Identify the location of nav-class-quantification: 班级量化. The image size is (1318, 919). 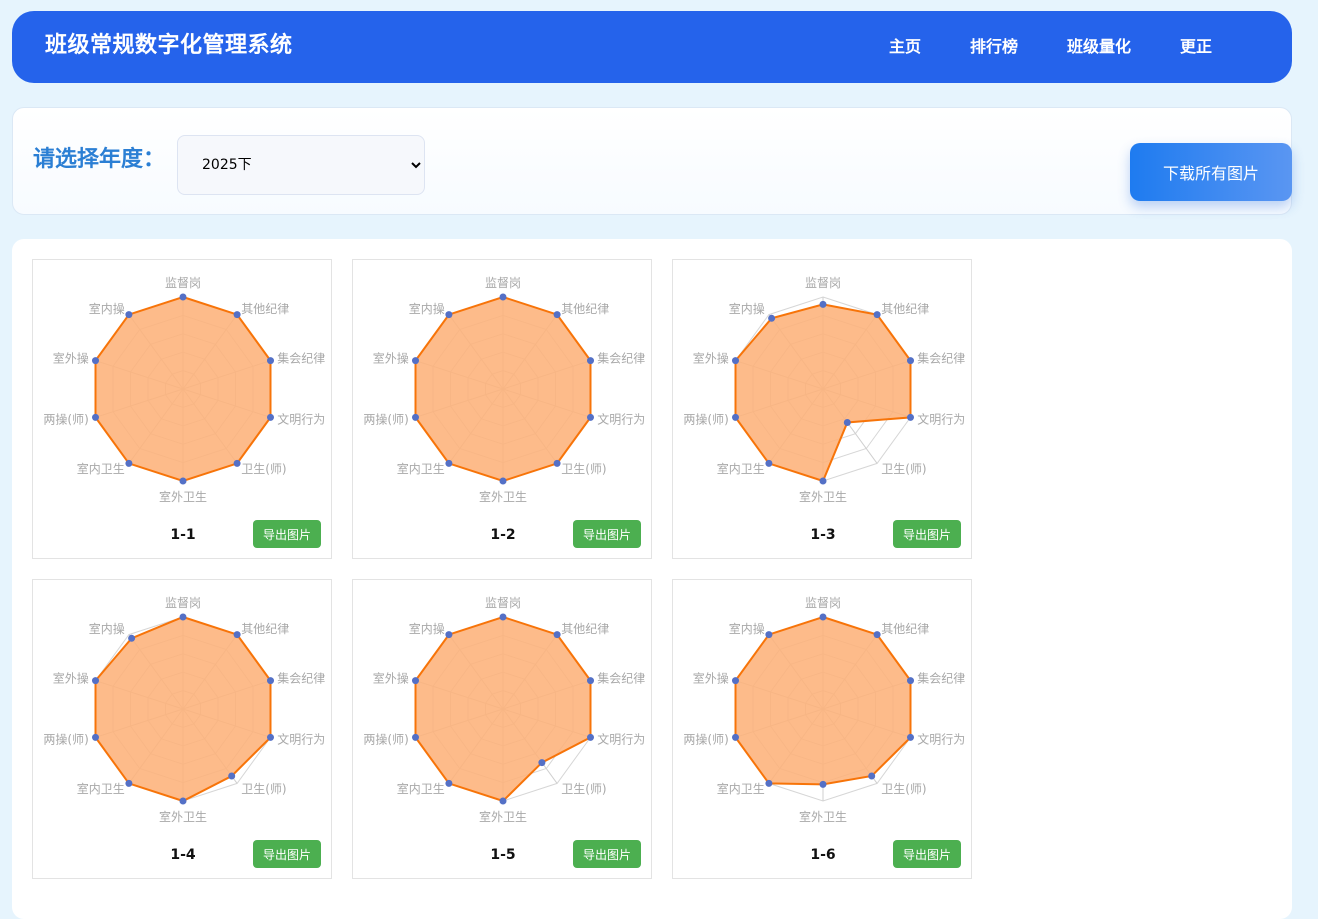
(1099, 47).